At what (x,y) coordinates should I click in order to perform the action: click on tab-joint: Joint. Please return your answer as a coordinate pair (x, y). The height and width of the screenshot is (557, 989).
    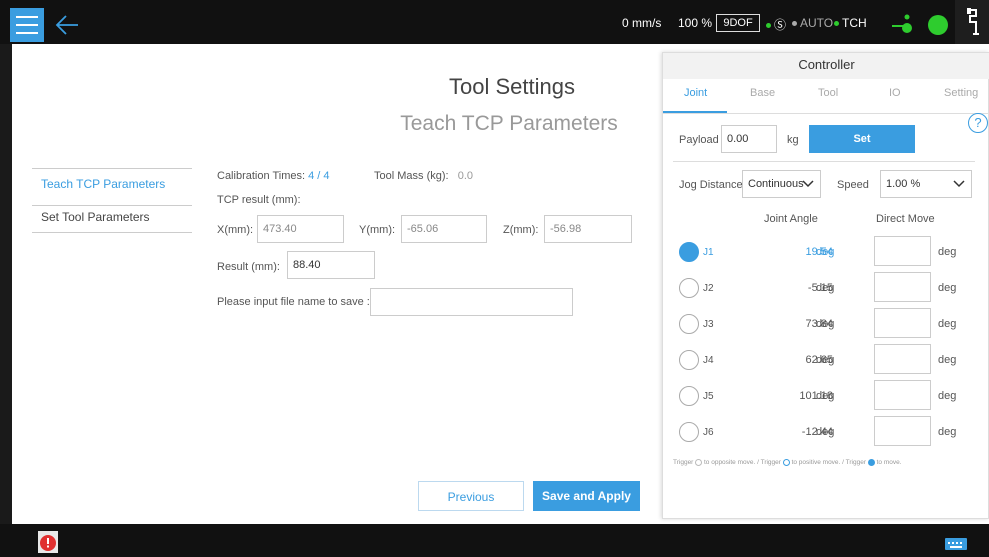
    Looking at the image, I should click on (695, 93).